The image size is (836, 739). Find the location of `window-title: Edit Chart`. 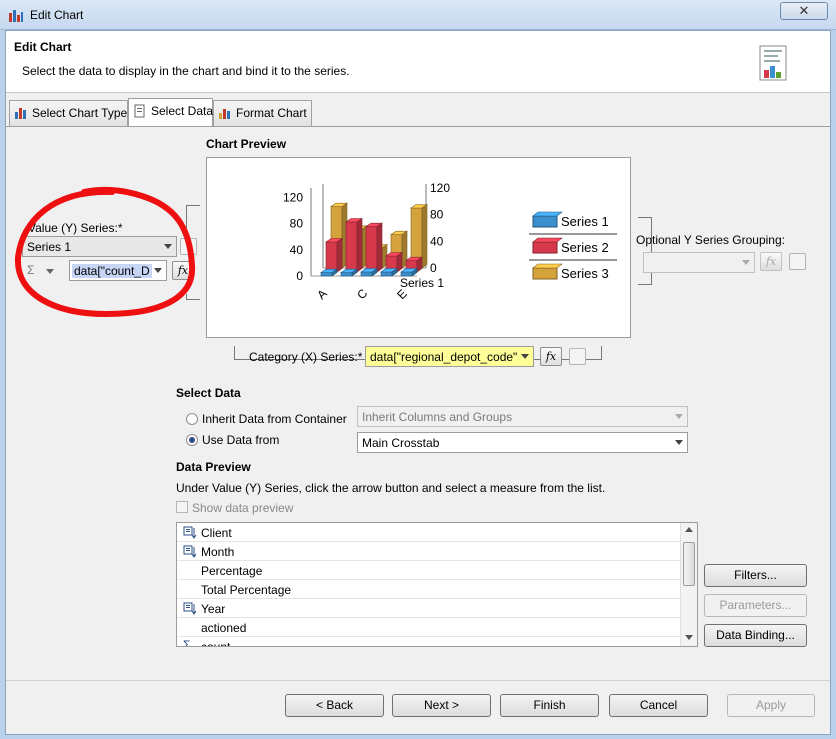

window-title: Edit Chart is located at coordinates (57, 15).